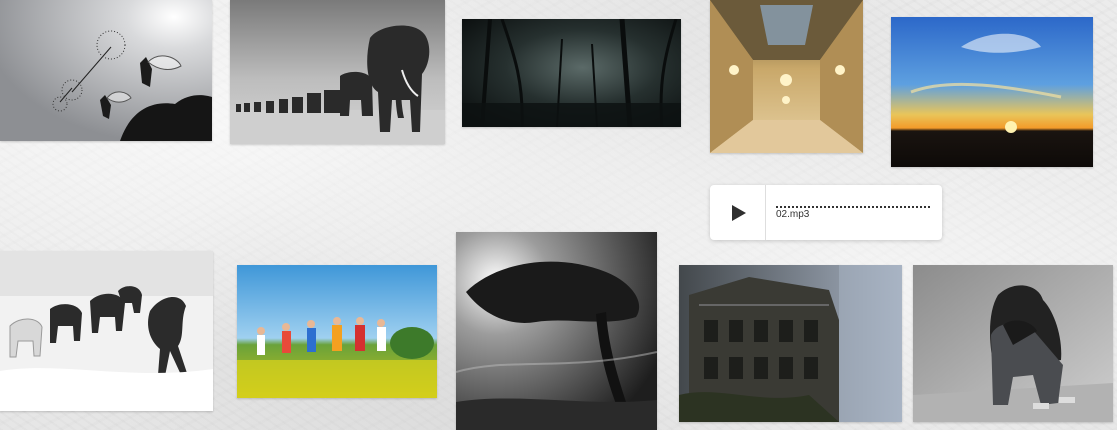 This screenshot has height=430, width=1117. I want to click on elephants-photo-icon, so click(337, 72).